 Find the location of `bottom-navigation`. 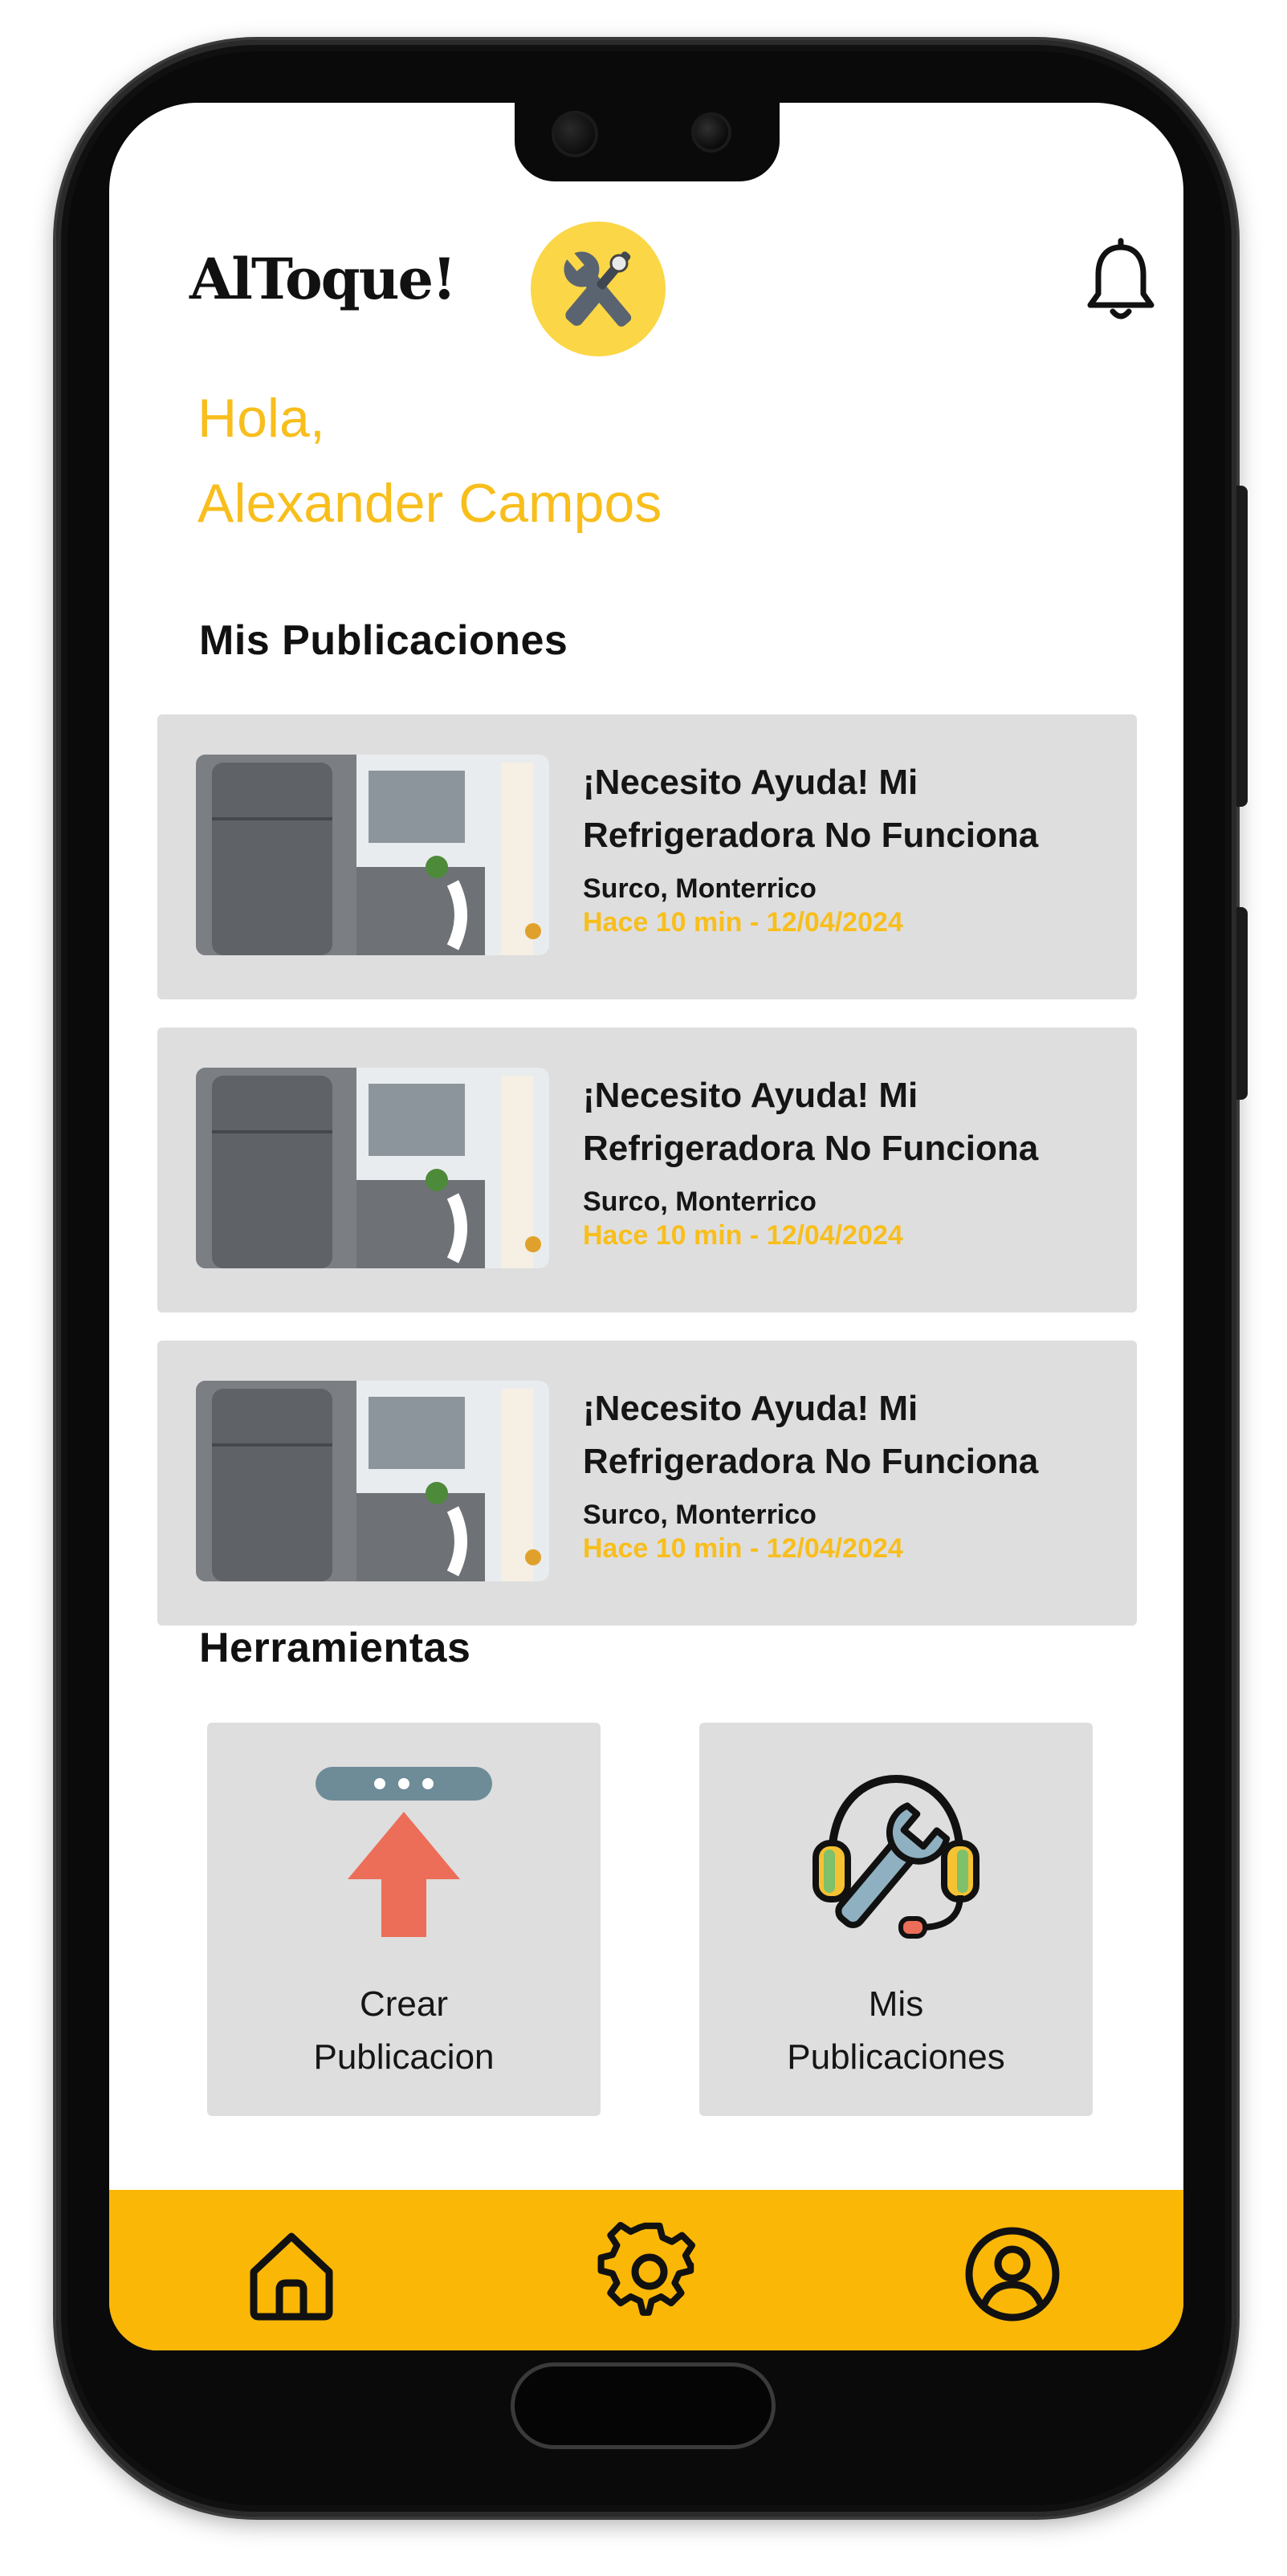

bottom-navigation is located at coordinates (646, 2270).